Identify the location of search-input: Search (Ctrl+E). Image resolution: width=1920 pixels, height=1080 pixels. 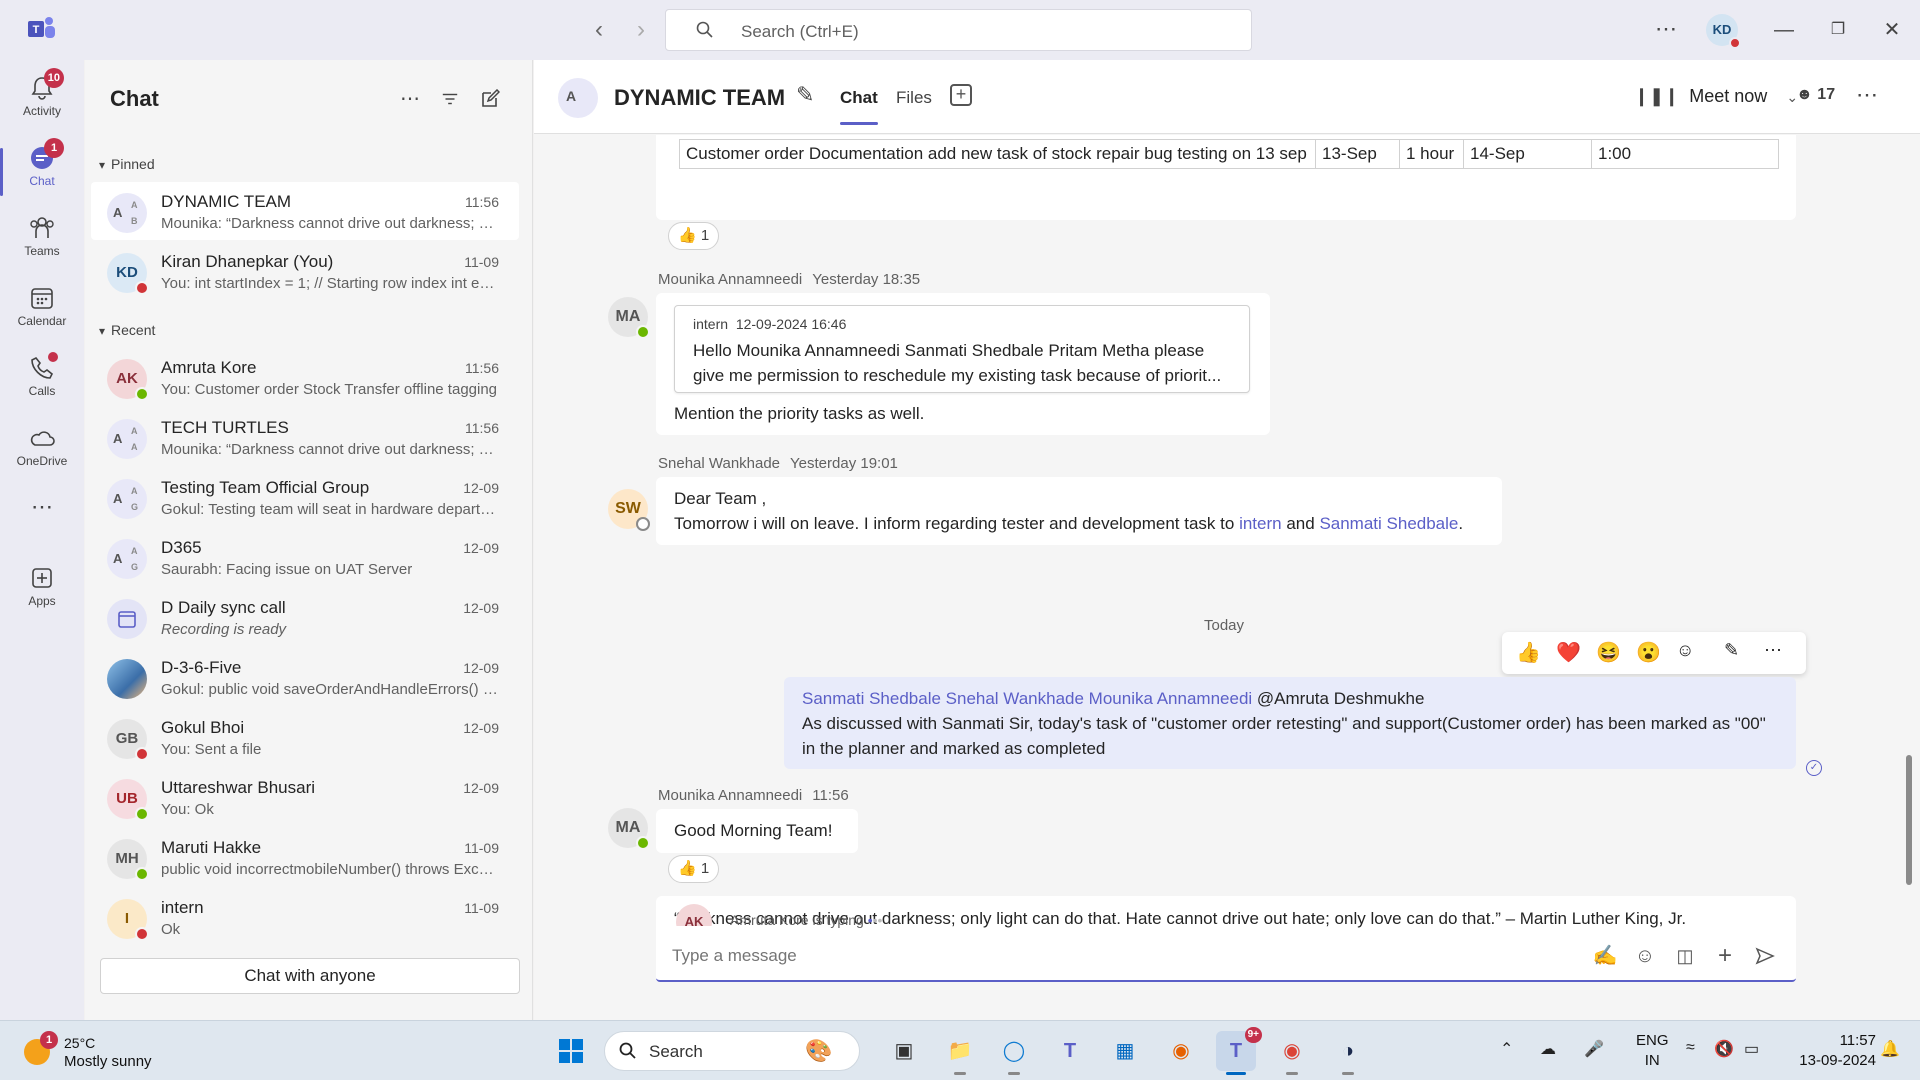
(958, 30).